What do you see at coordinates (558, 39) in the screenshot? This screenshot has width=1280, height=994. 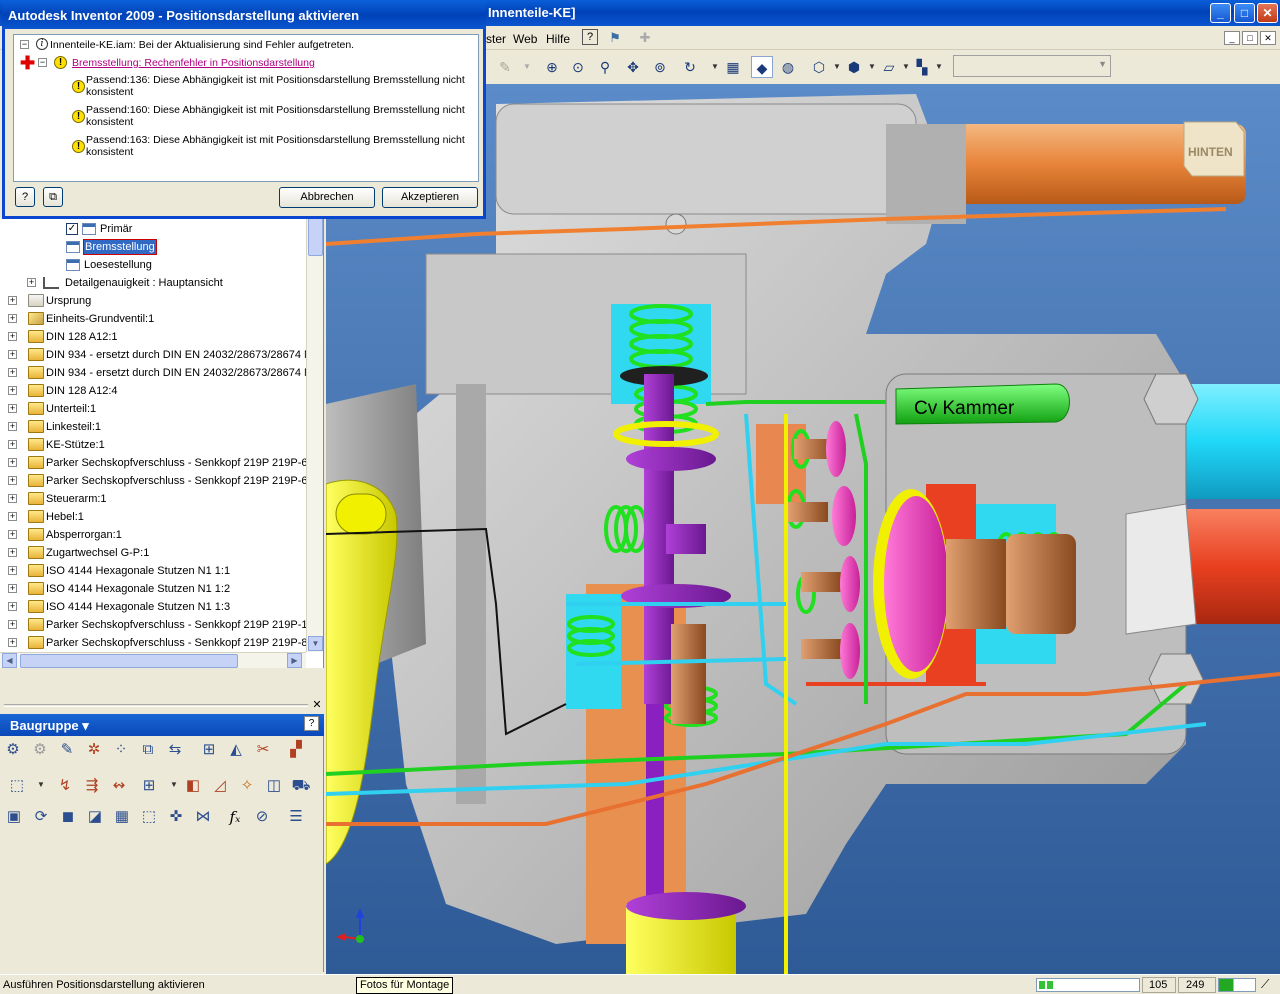 I see `menu-item-hilfe: Hilfe` at bounding box center [558, 39].